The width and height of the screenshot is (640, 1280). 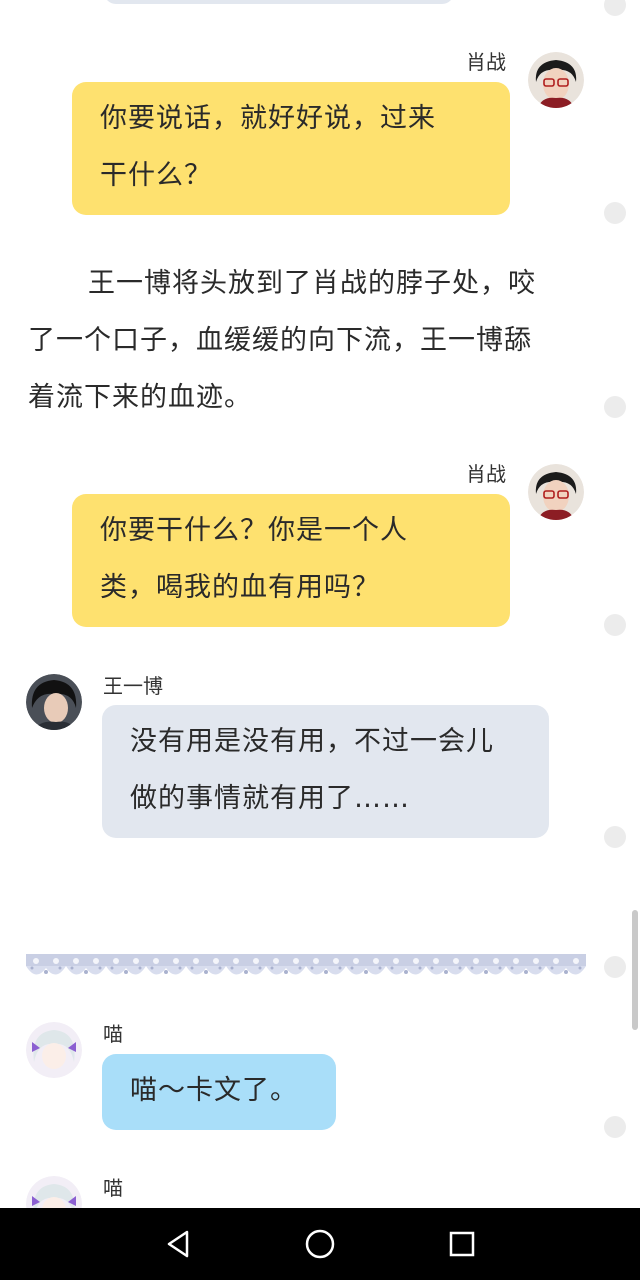 I want to click on circle-home-icon, so click(x=320, y=1244).